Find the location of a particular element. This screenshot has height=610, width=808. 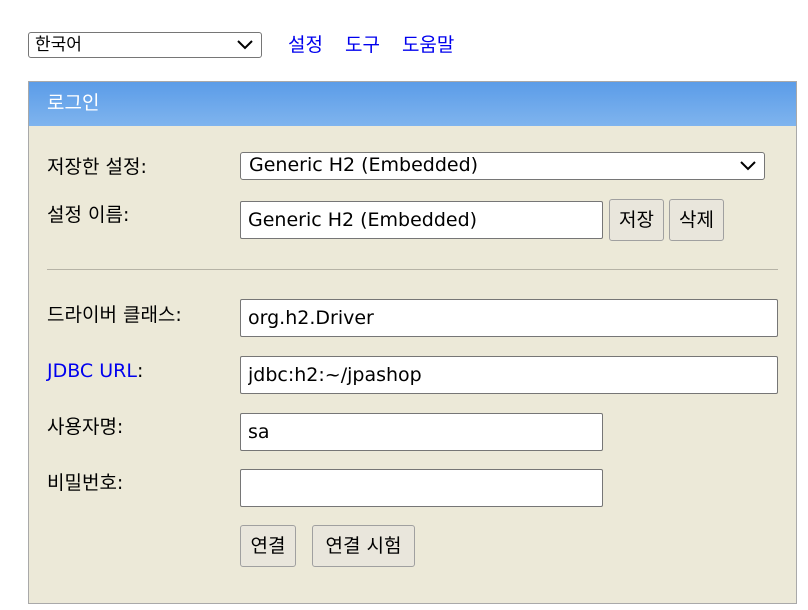

language-select-value: 한국어 is located at coordinates (58, 45).